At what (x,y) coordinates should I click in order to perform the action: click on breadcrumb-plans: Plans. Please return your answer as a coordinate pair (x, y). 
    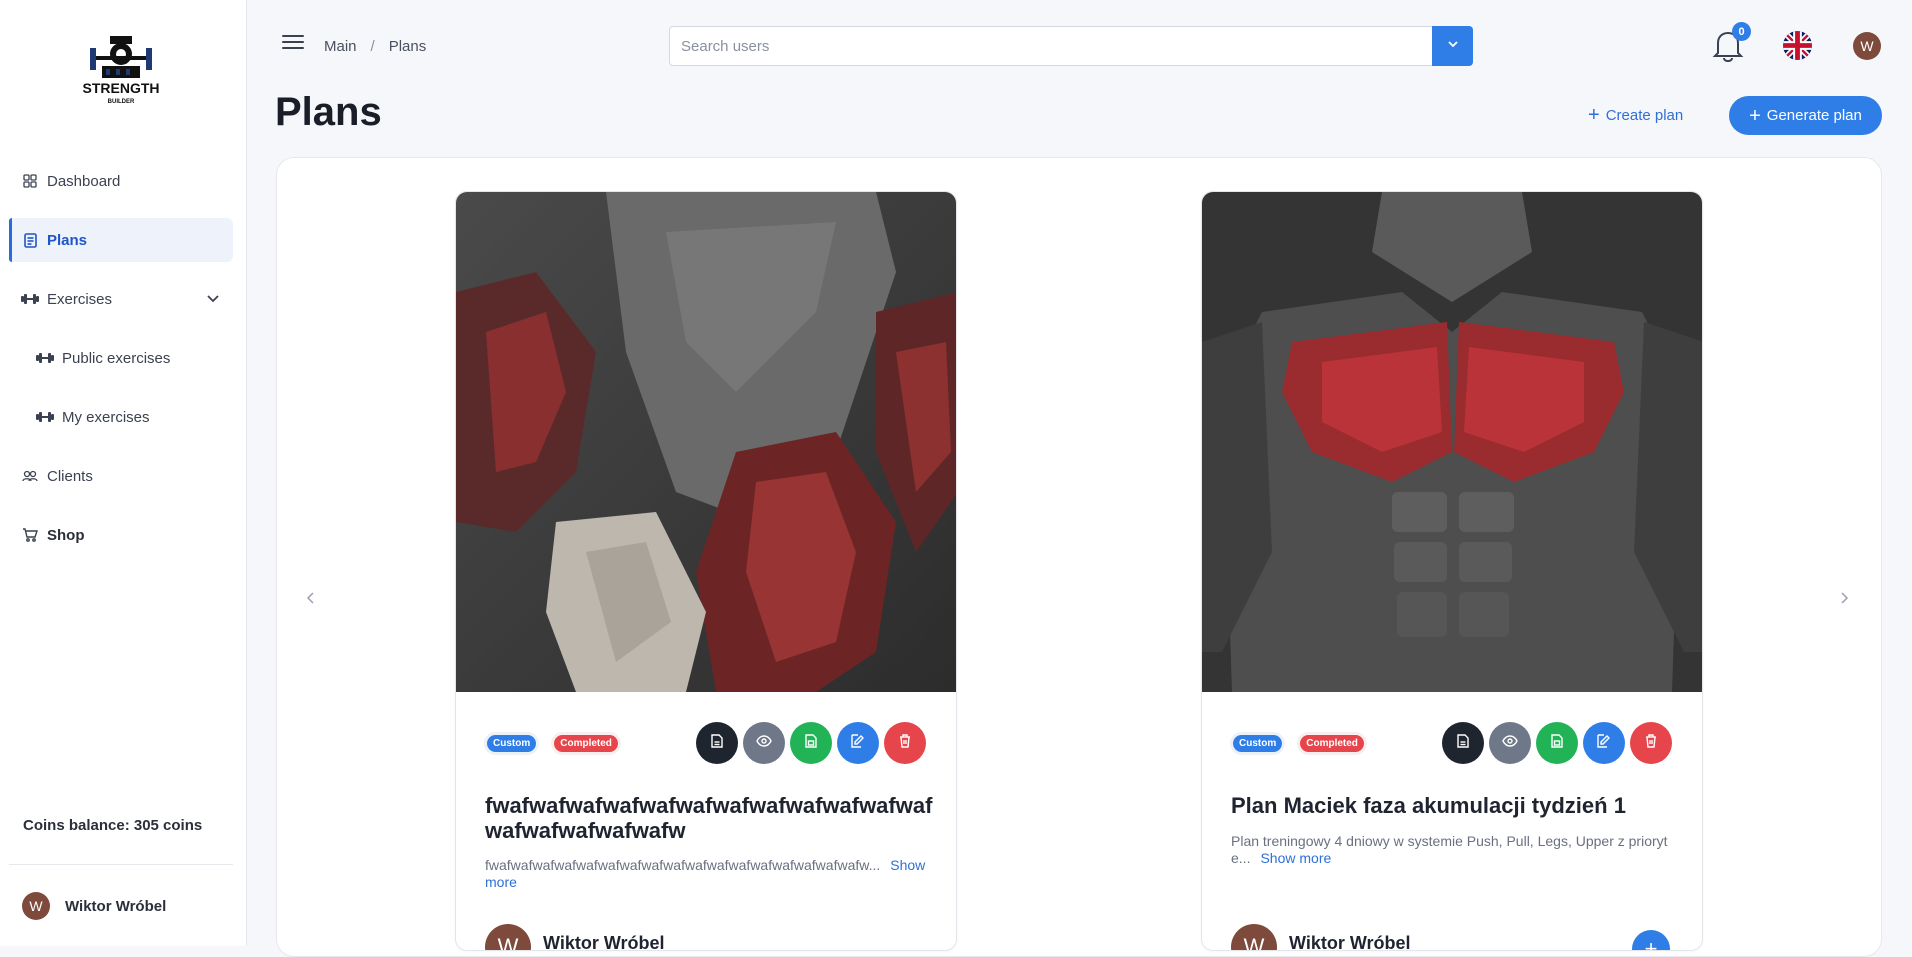
    Looking at the image, I should click on (408, 46).